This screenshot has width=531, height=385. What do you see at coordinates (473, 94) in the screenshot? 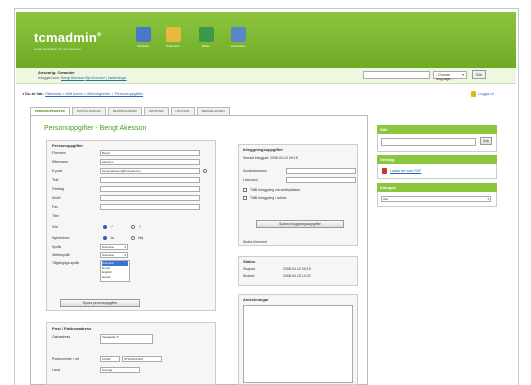
I see `lock-icon` at bounding box center [473, 94].